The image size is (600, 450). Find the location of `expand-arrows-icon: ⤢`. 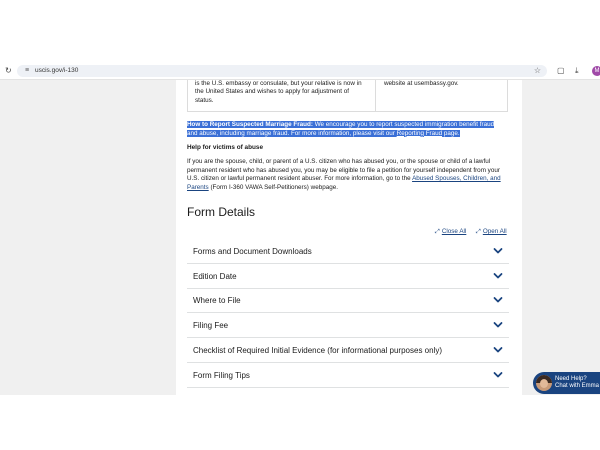

expand-arrows-icon: ⤢ is located at coordinates (478, 232).